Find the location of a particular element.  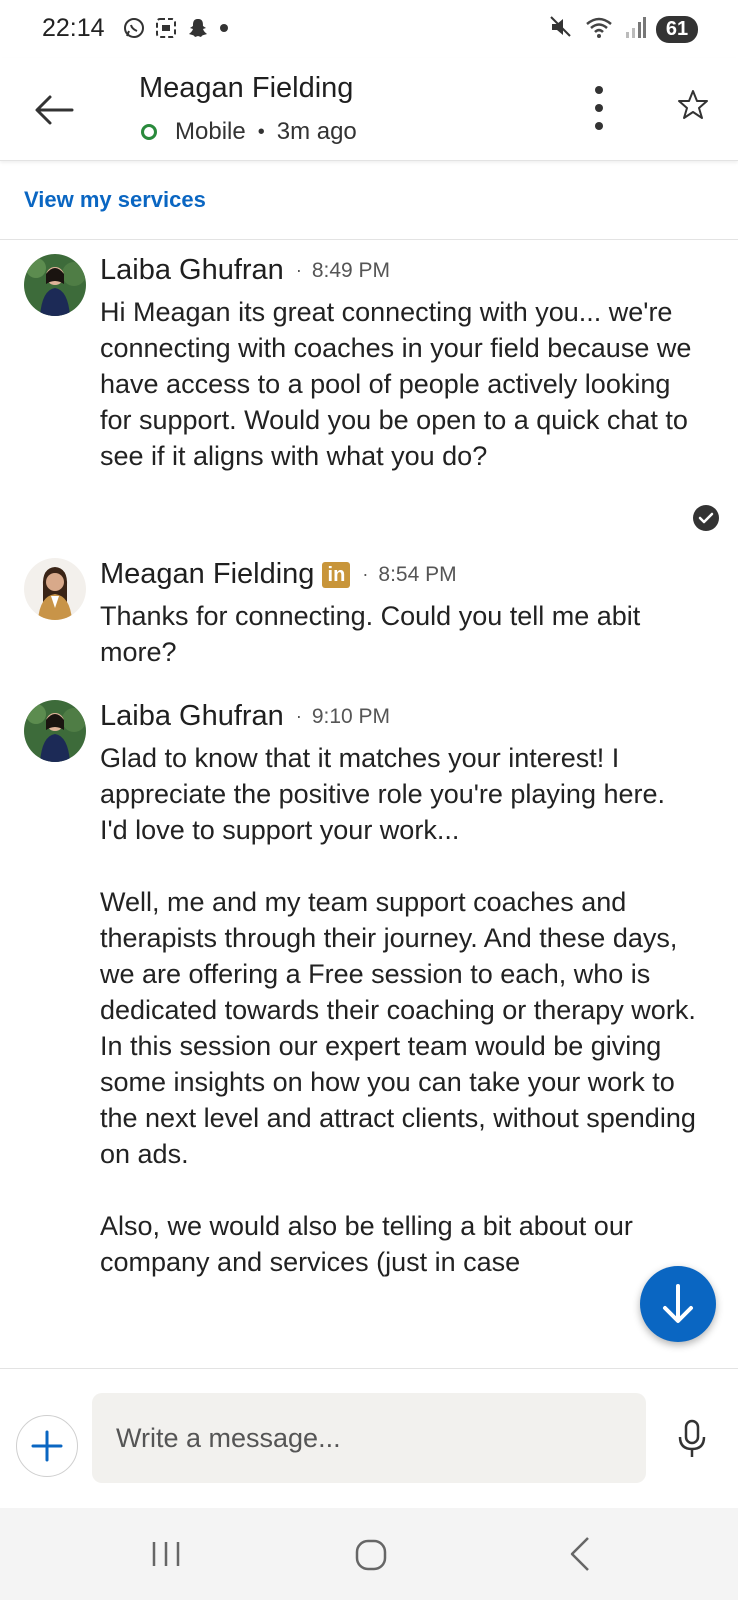

presence-device: Mobile is located at coordinates (210, 131).